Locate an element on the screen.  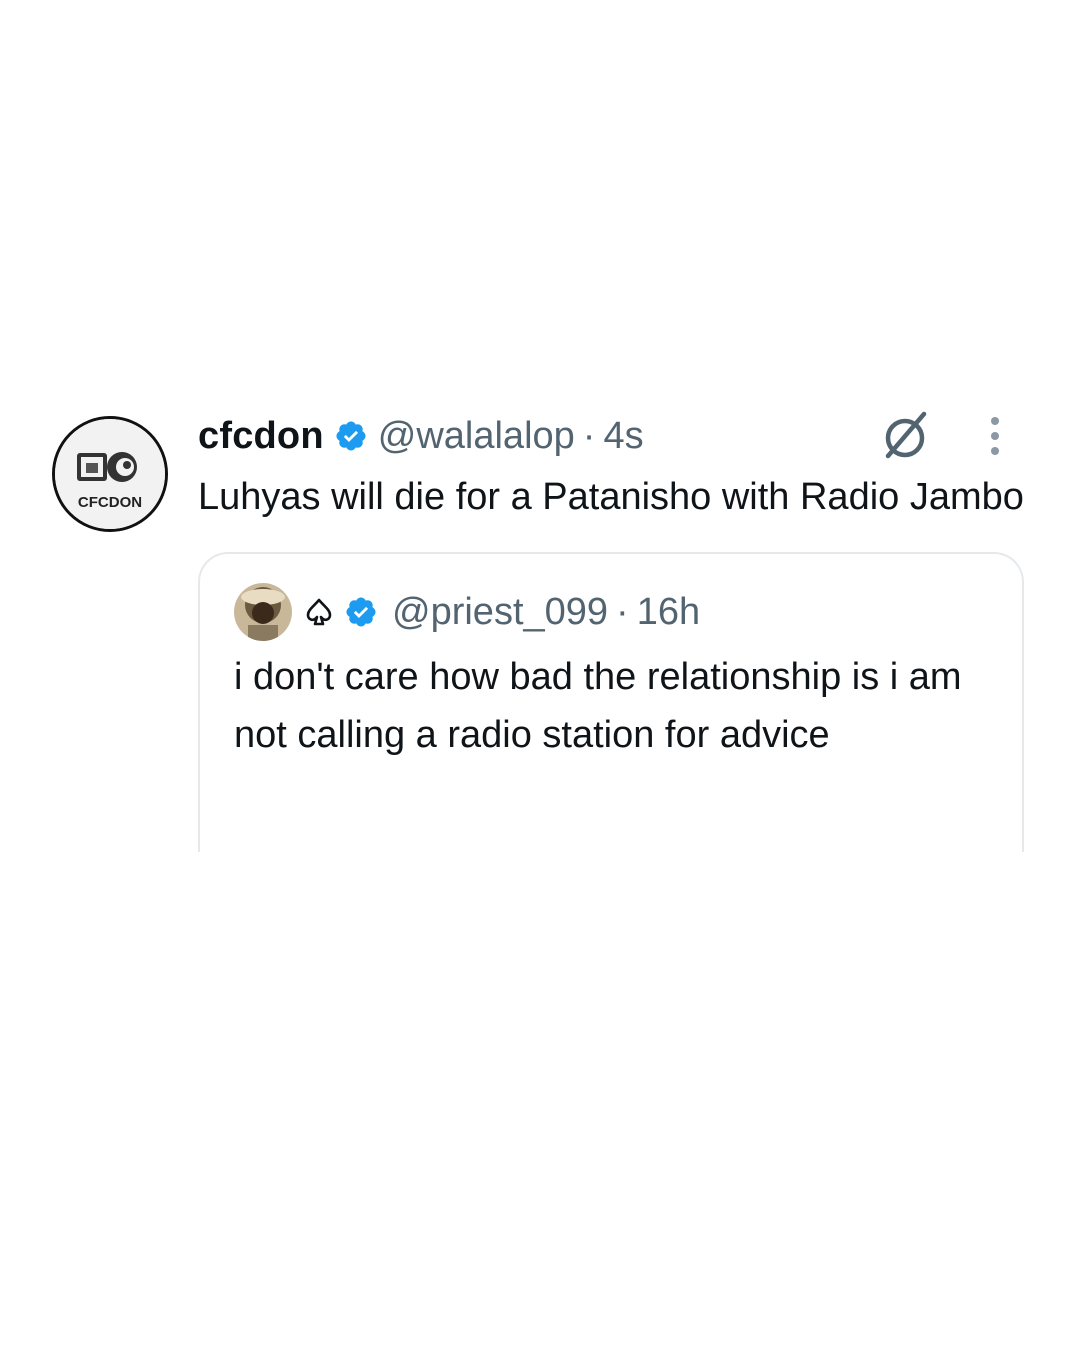
author-avatar: CFCDON is located at coordinates (110, 474).